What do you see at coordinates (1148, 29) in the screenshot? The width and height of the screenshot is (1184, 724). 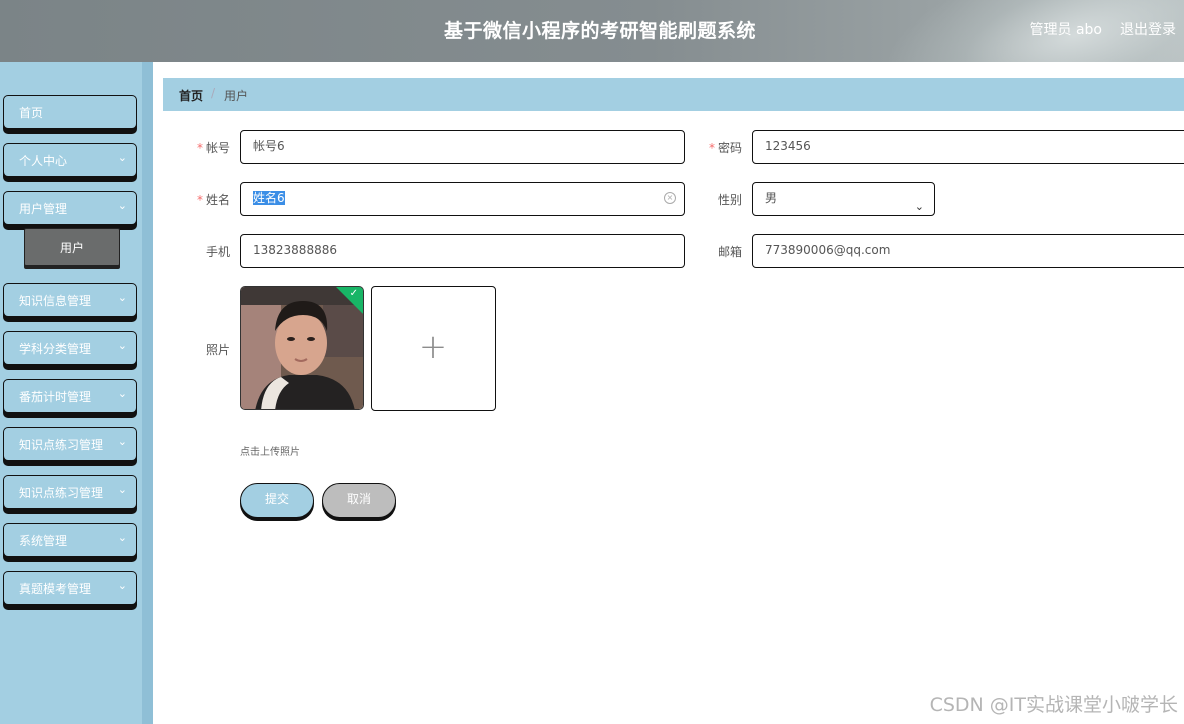 I see `logout-link: 退出登录` at bounding box center [1148, 29].